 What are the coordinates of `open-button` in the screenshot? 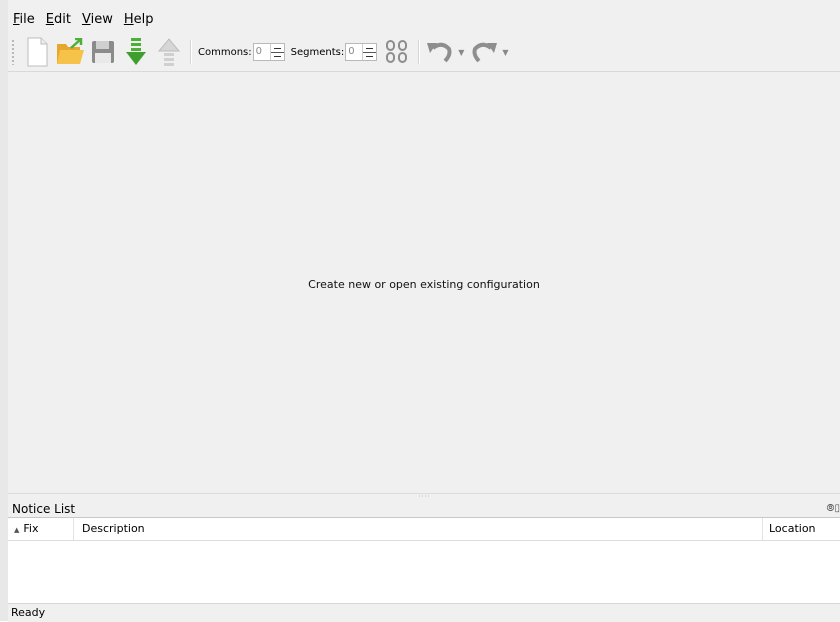 It's located at (70, 52).